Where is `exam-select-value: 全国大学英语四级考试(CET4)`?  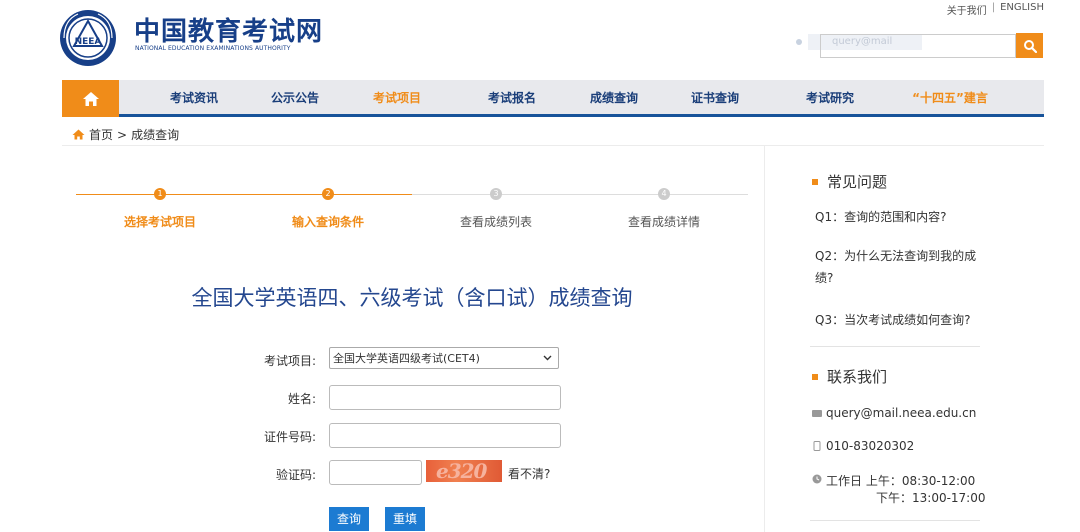
exam-select-value: 全国大学英语四级考试(CET4) is located at coordinates (406, 358).